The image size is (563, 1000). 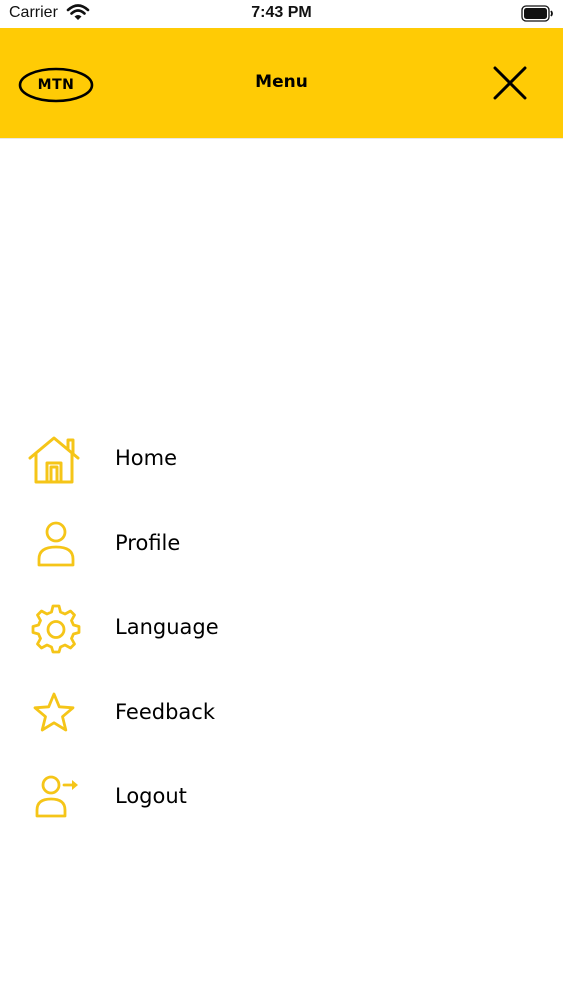 I want to click on menu-item-label: Feedback, so click(x=165, y=711).